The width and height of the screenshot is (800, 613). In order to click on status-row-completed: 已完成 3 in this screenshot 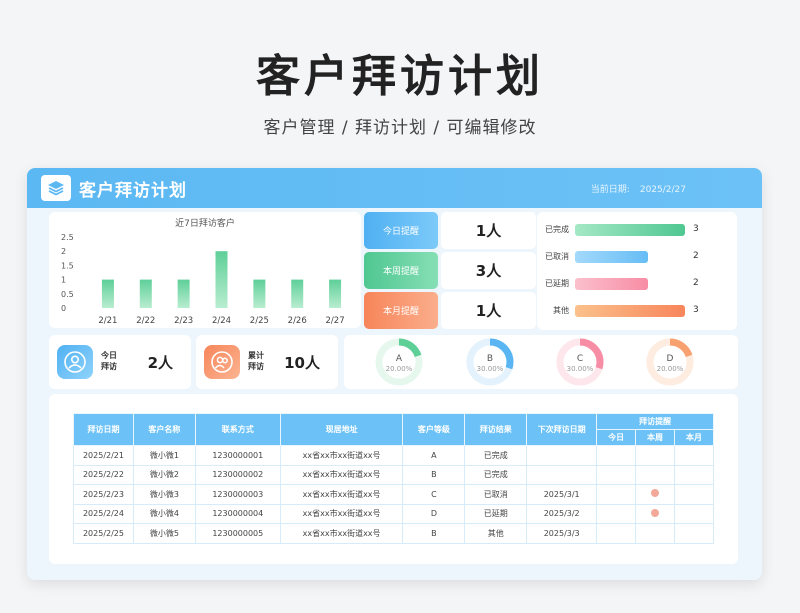, I will do `click(637, 230)`.